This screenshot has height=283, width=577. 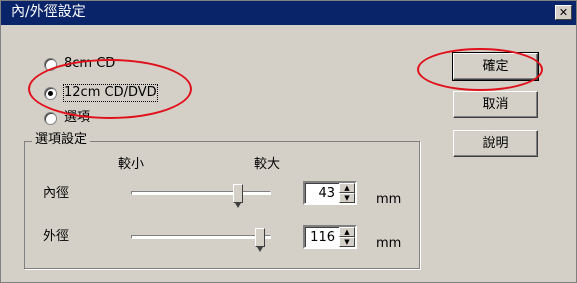 What do you see at coordinates (326, 194) in the screenshot?
I see `inner-diameter-value: 43` at bounding box center [326, 194].